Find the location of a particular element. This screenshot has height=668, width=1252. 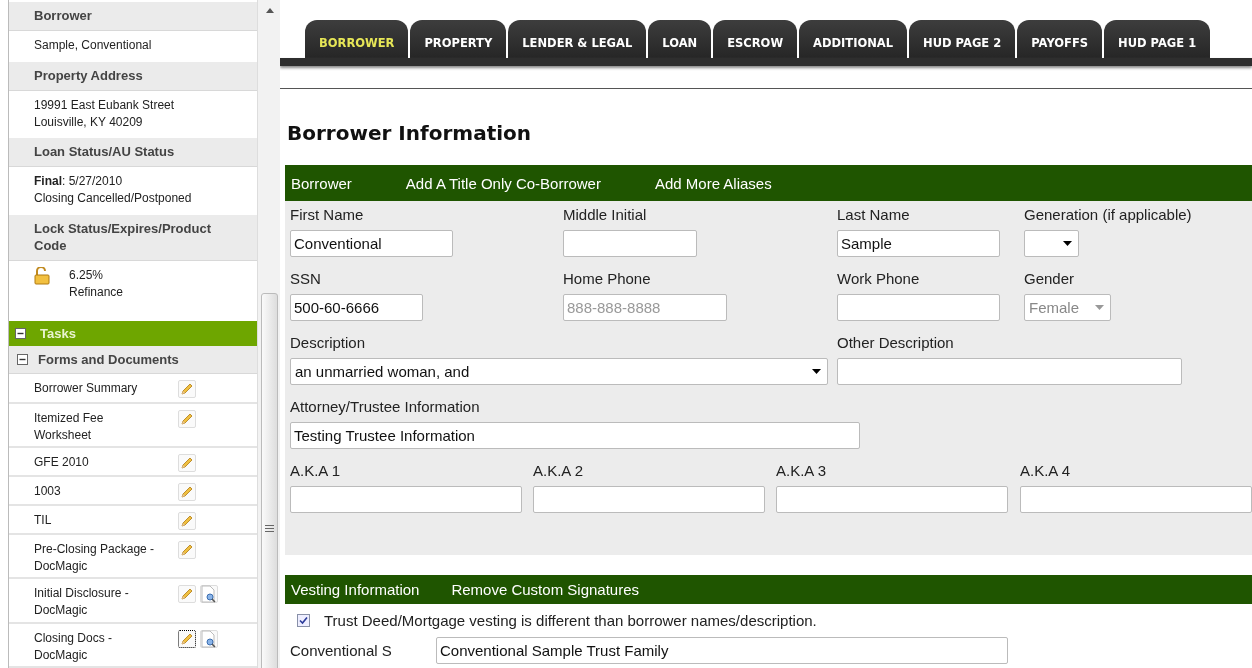

document-link: Closing Docs - DocMagic is located at coordinates (98, 645).